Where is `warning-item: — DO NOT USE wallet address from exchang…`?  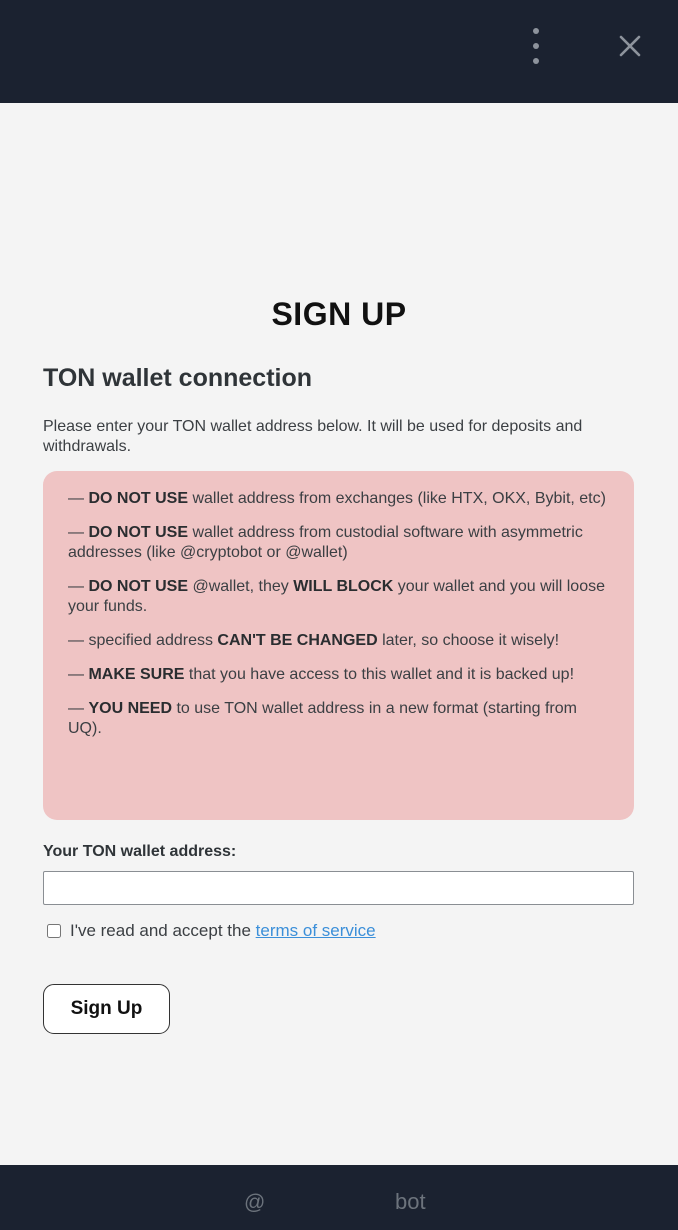 warning-item: — DO NOT USE wallet address from exchang… is located at coordinates (337, 498).